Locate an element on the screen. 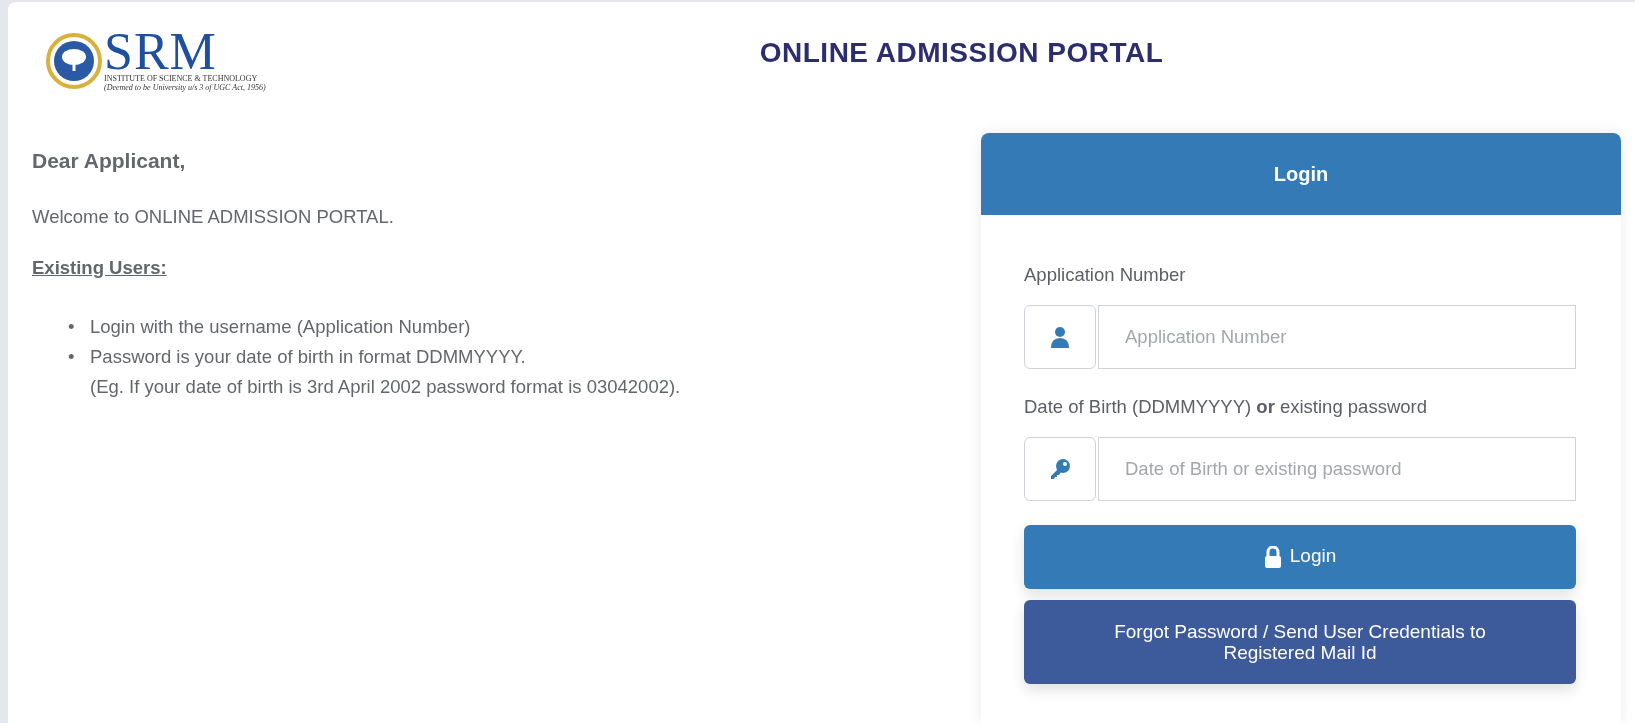 This screenshot has height=723, width=1635. lock-icon is located at coordinates (1272, 556).